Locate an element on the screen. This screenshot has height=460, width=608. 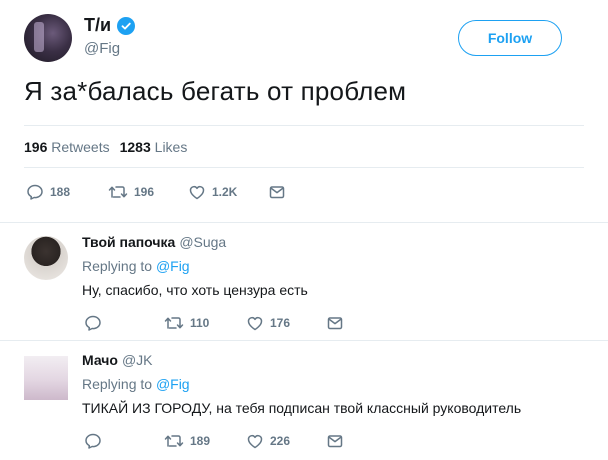
reply-text: Ну, спасибо, что хоть цензура есть is located at coordinates (195, 290).